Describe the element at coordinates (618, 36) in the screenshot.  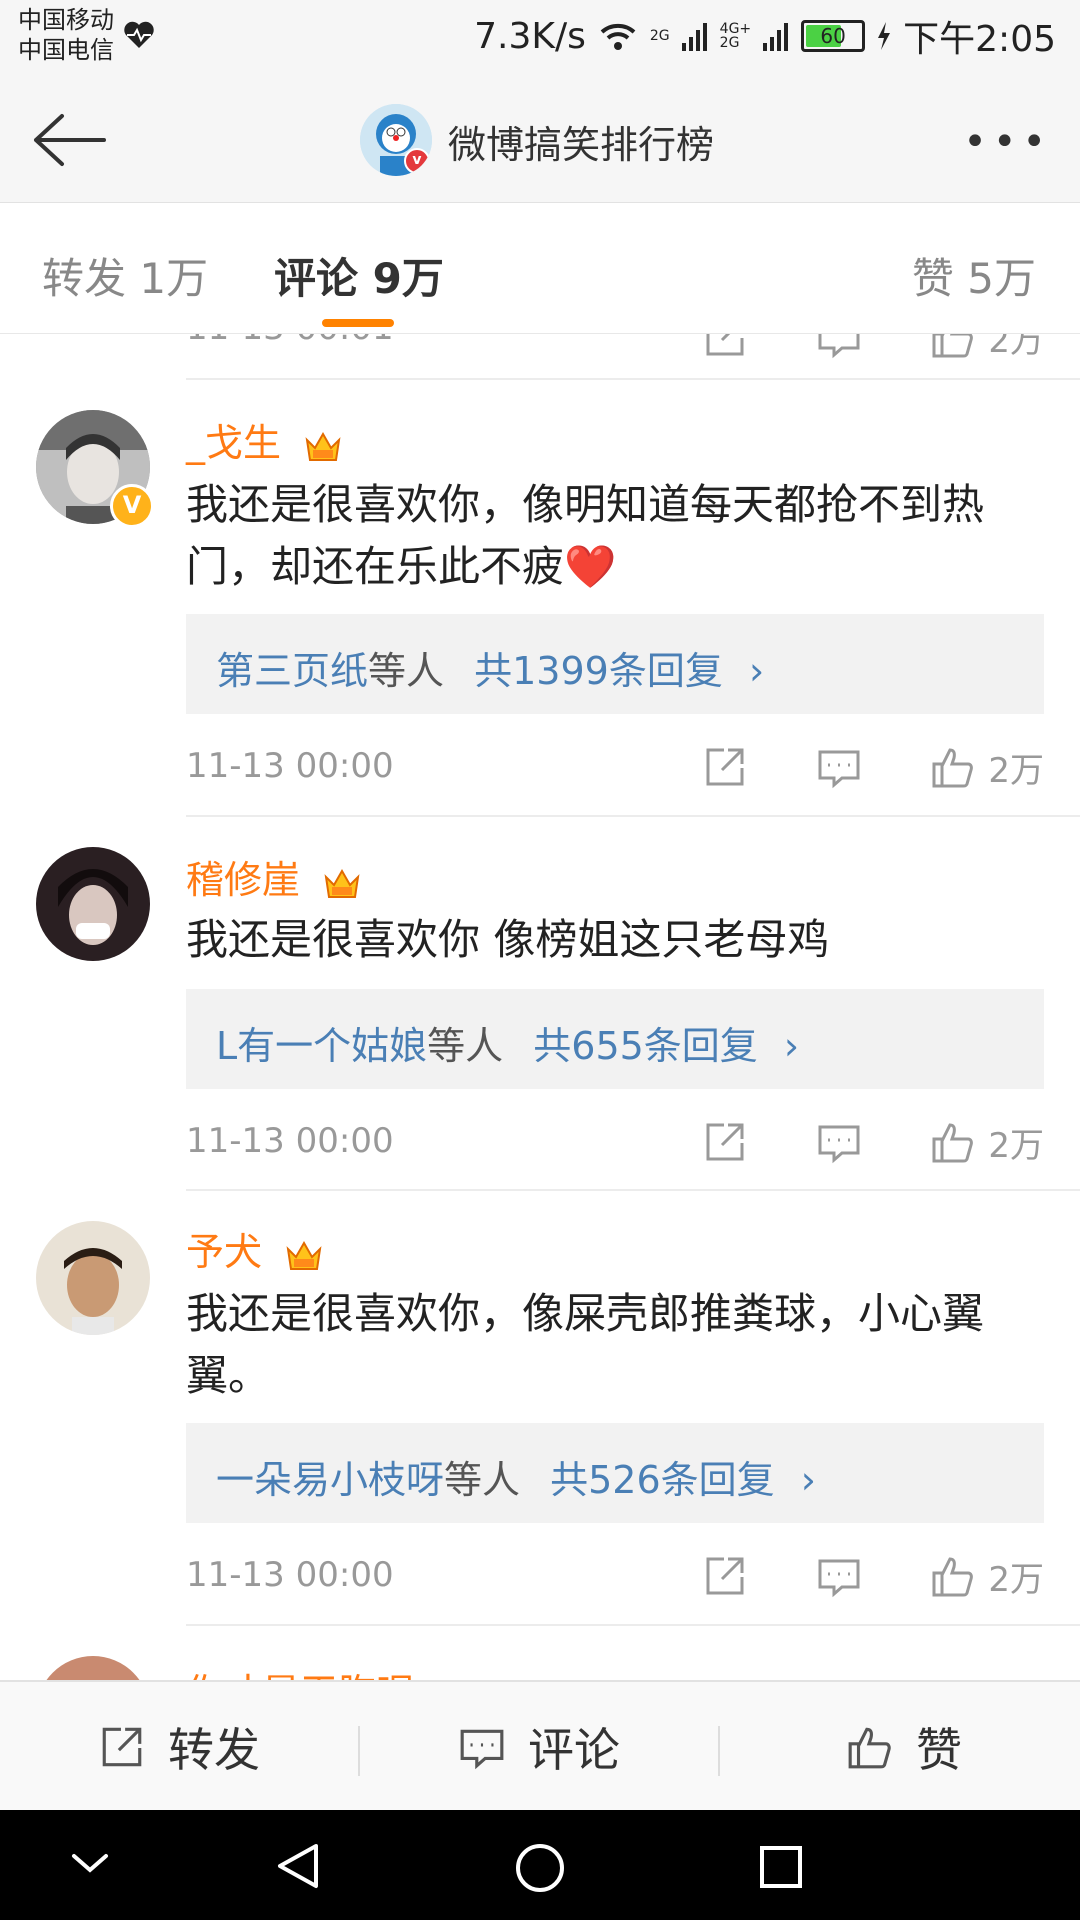
I see `wifi-icon` at that location.